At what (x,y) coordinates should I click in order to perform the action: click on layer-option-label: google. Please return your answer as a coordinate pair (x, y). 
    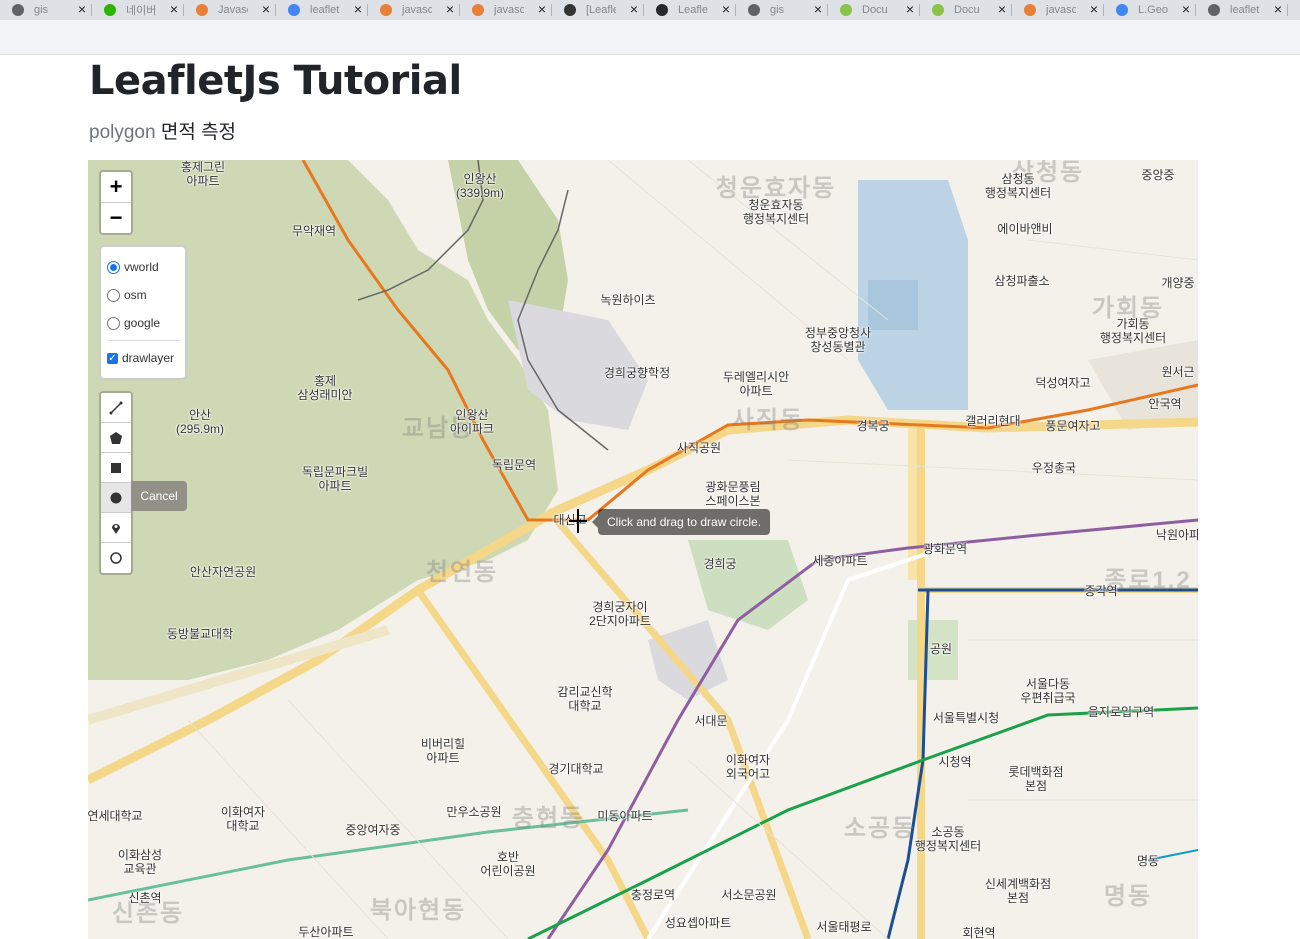
    Looking at the image, I should click on (142, 323).